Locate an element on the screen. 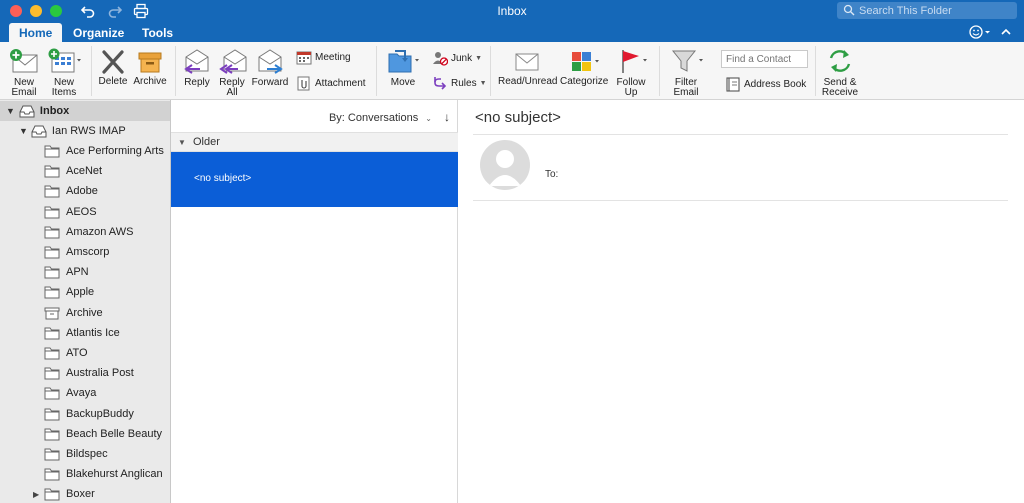  folder-item: ATO is located at coordinates (85, 353).